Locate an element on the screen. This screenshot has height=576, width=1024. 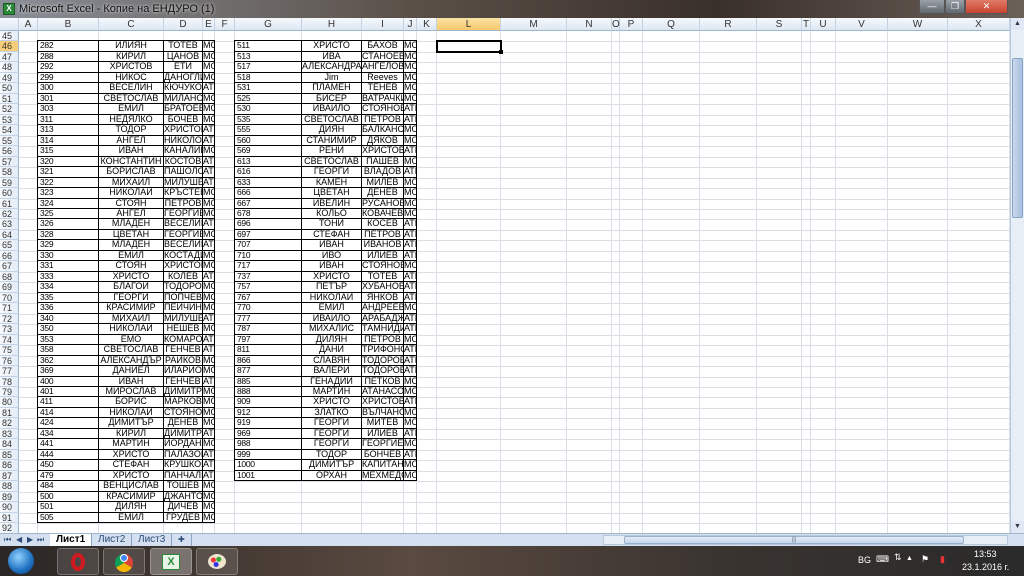
restore-button: ❐ is located at coordinates (955, 7).